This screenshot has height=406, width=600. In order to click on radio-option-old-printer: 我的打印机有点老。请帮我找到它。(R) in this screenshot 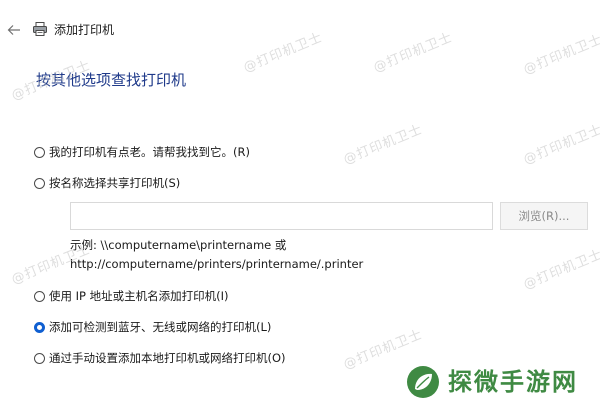, I will do `click(142, 152)`.